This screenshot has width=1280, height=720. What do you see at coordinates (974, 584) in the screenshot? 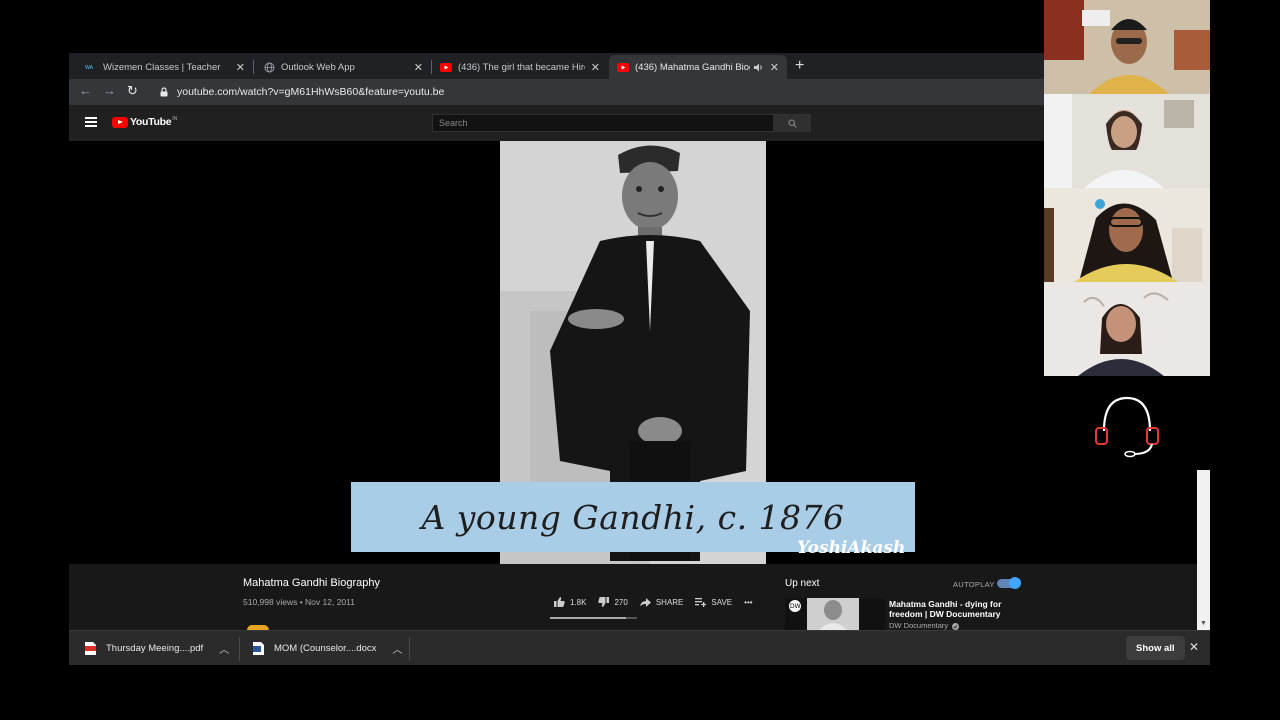
I see `autoplay-label: AUTOPLAY` at bounding box center [974, 584].